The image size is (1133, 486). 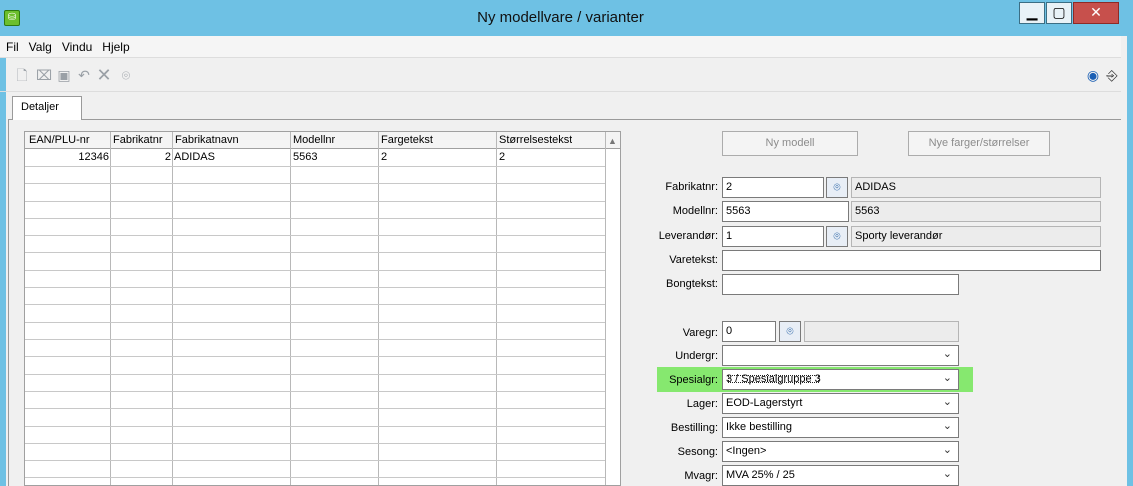 What do you see at coordinates (746, 451) in the screenshot?
I see `sesong-value: <Ingen>` at bounding box center [746, 451].